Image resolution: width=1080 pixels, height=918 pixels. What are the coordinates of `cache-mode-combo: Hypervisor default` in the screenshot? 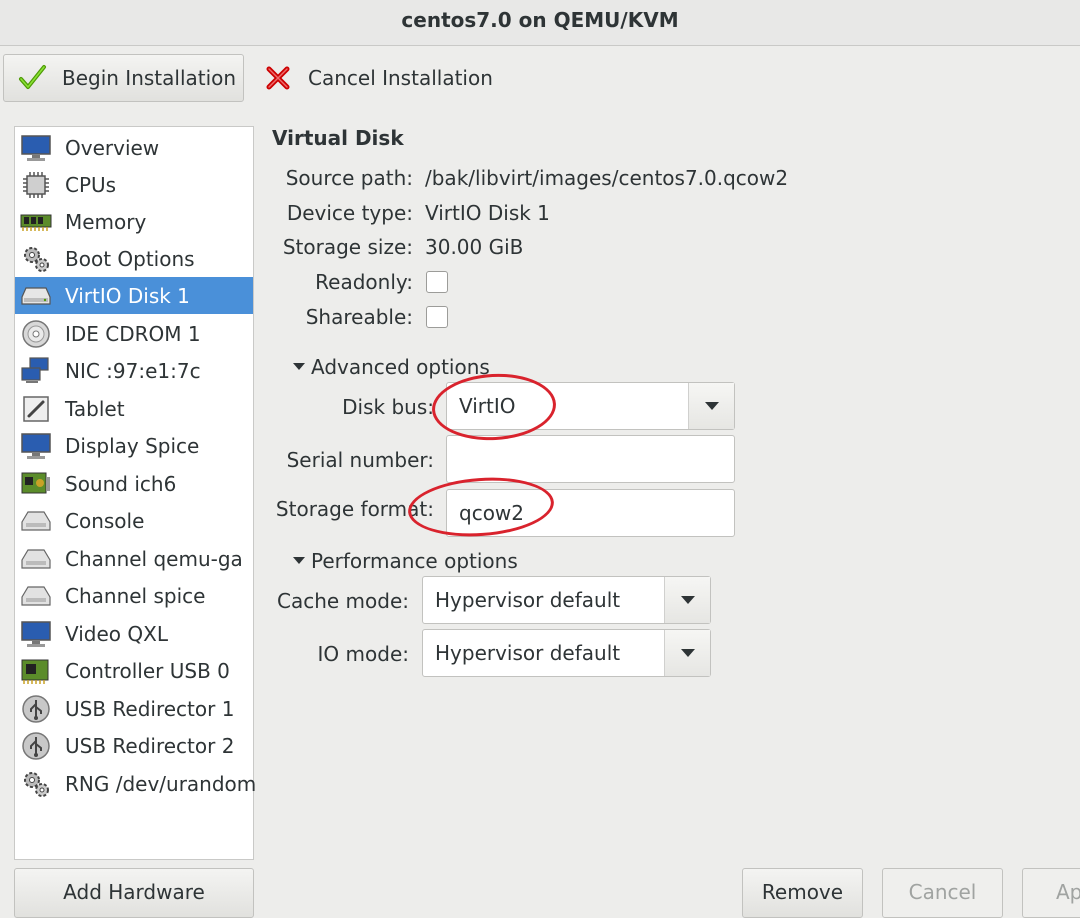 It's located at (566, 600).